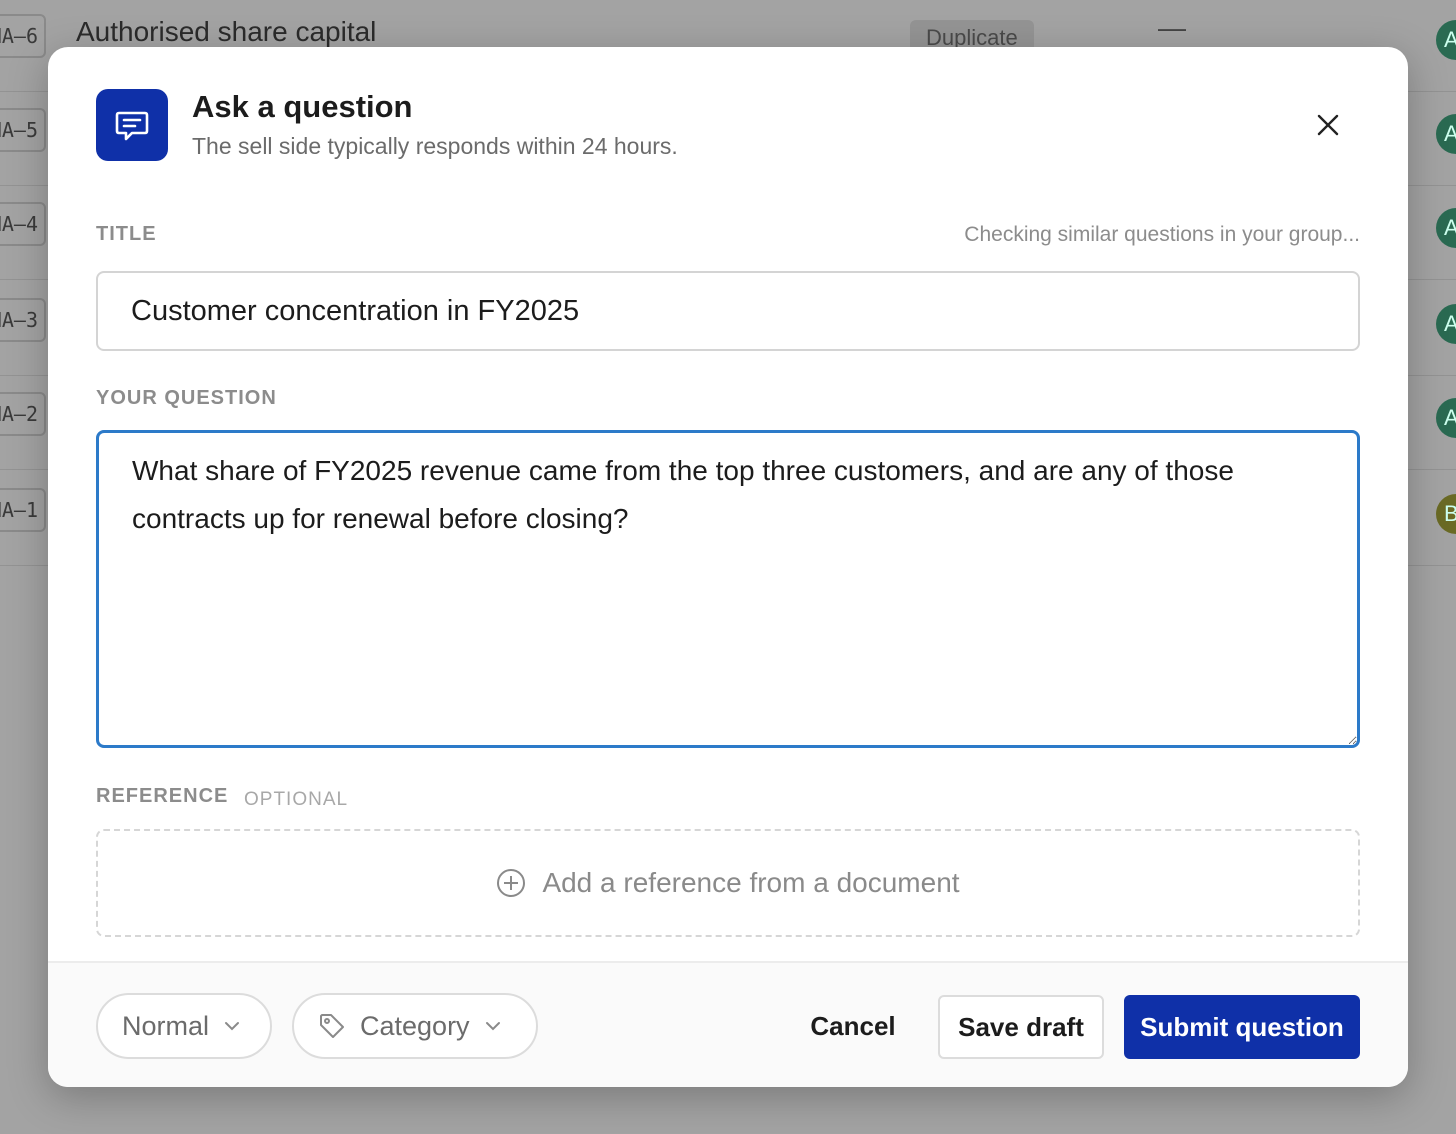 The width and height of the screenshot is (1456, 1134). Describe the element at coordinates (296, 799) in the screenshot. I see `optional-tag: OPTIONAL` at that location.